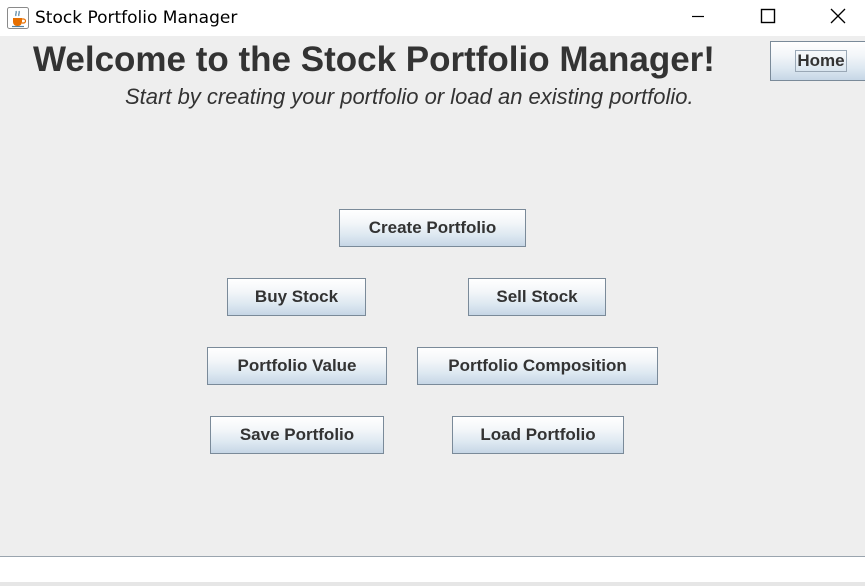 This screenshot has width=865, height=586. I want to click on java-cup-icon, so click(18, 18).